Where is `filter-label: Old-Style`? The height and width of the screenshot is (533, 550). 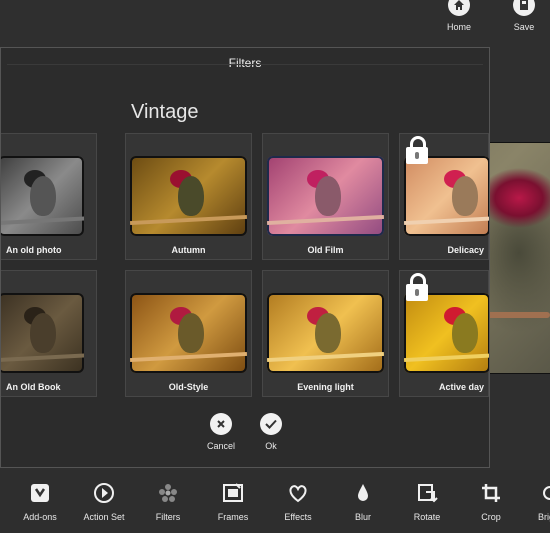 filter-label: Old-Style is located at coordinates (188, 387).